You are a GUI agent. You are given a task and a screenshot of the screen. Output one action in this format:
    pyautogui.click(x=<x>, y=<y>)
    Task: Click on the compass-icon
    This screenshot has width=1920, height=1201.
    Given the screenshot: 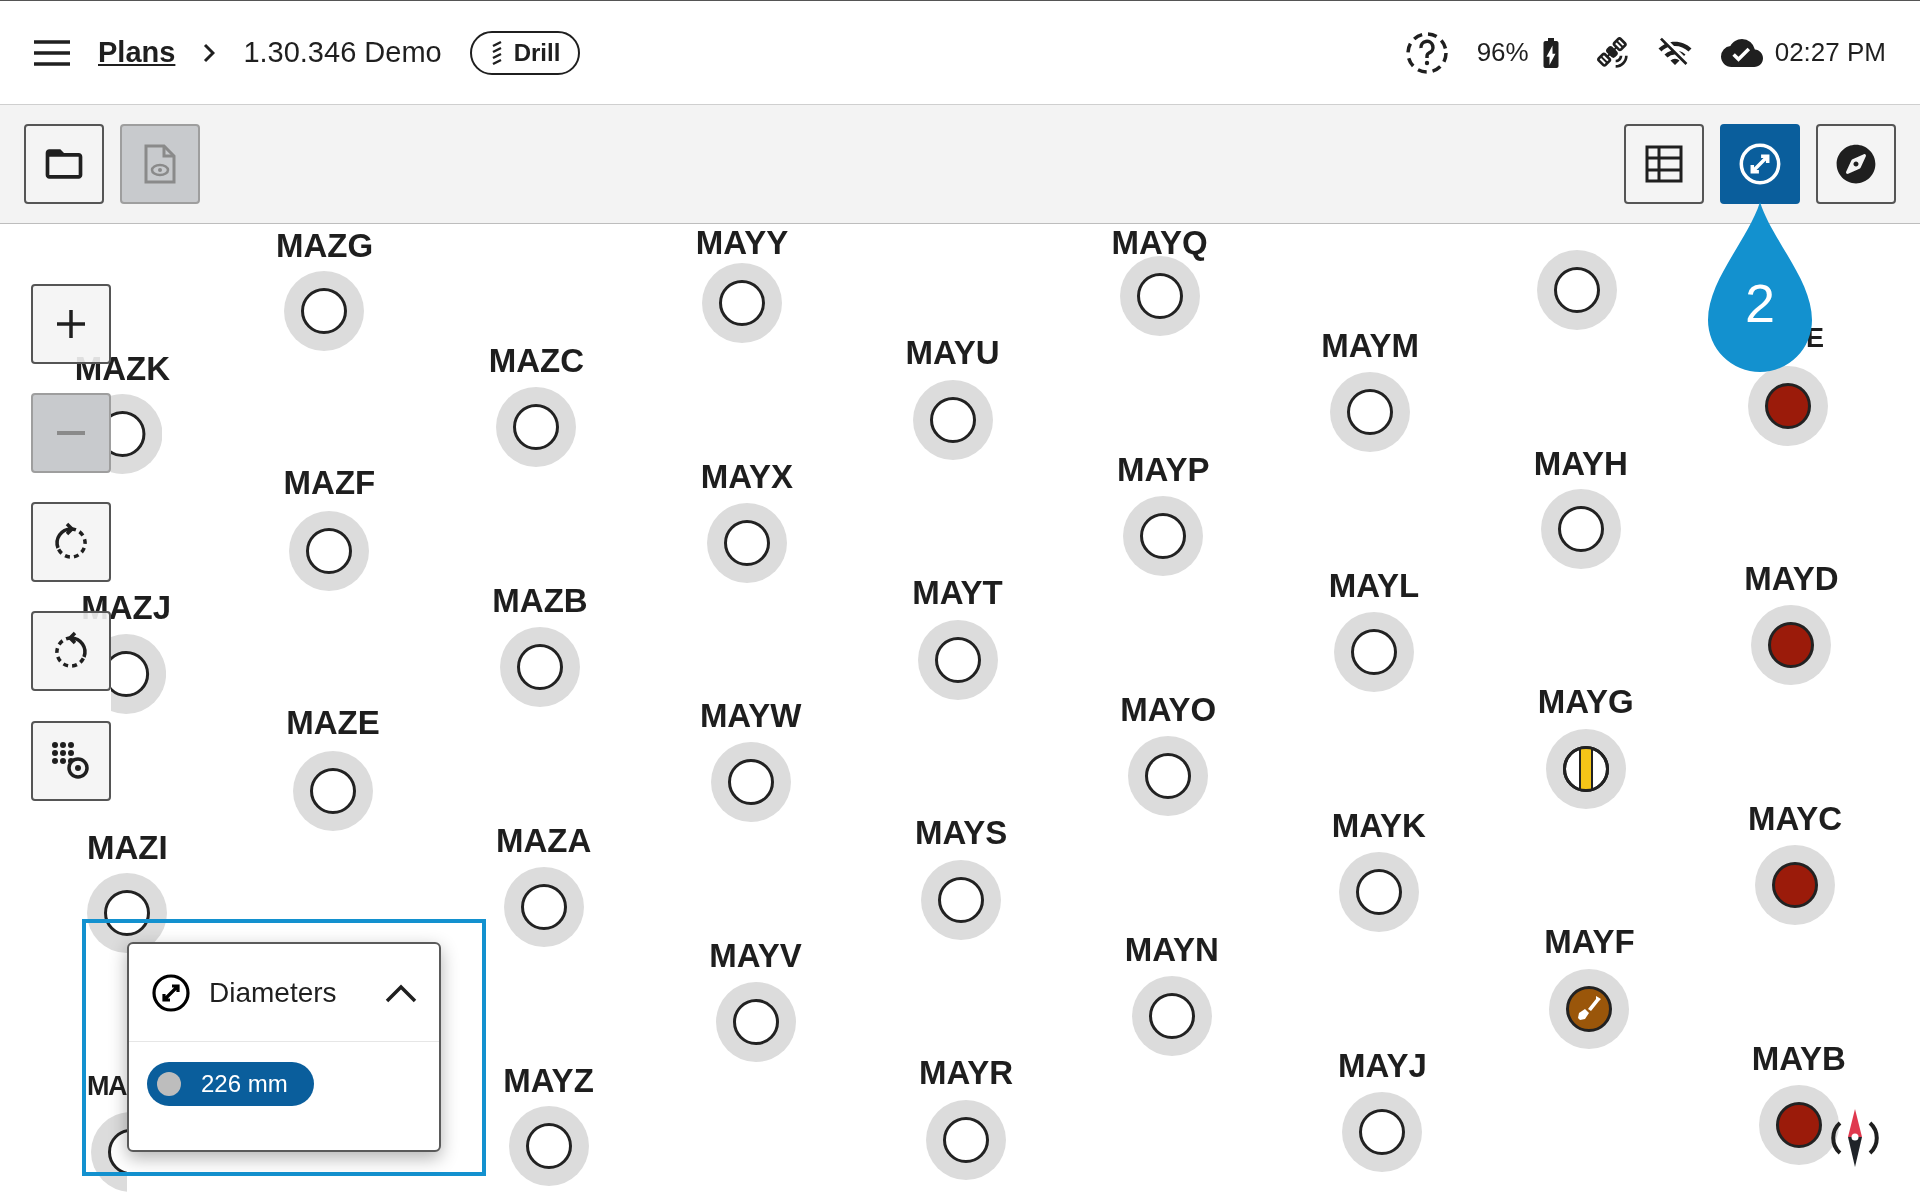 What is the action you would take?
    pyautogui.click(x=1856, y=164)
    